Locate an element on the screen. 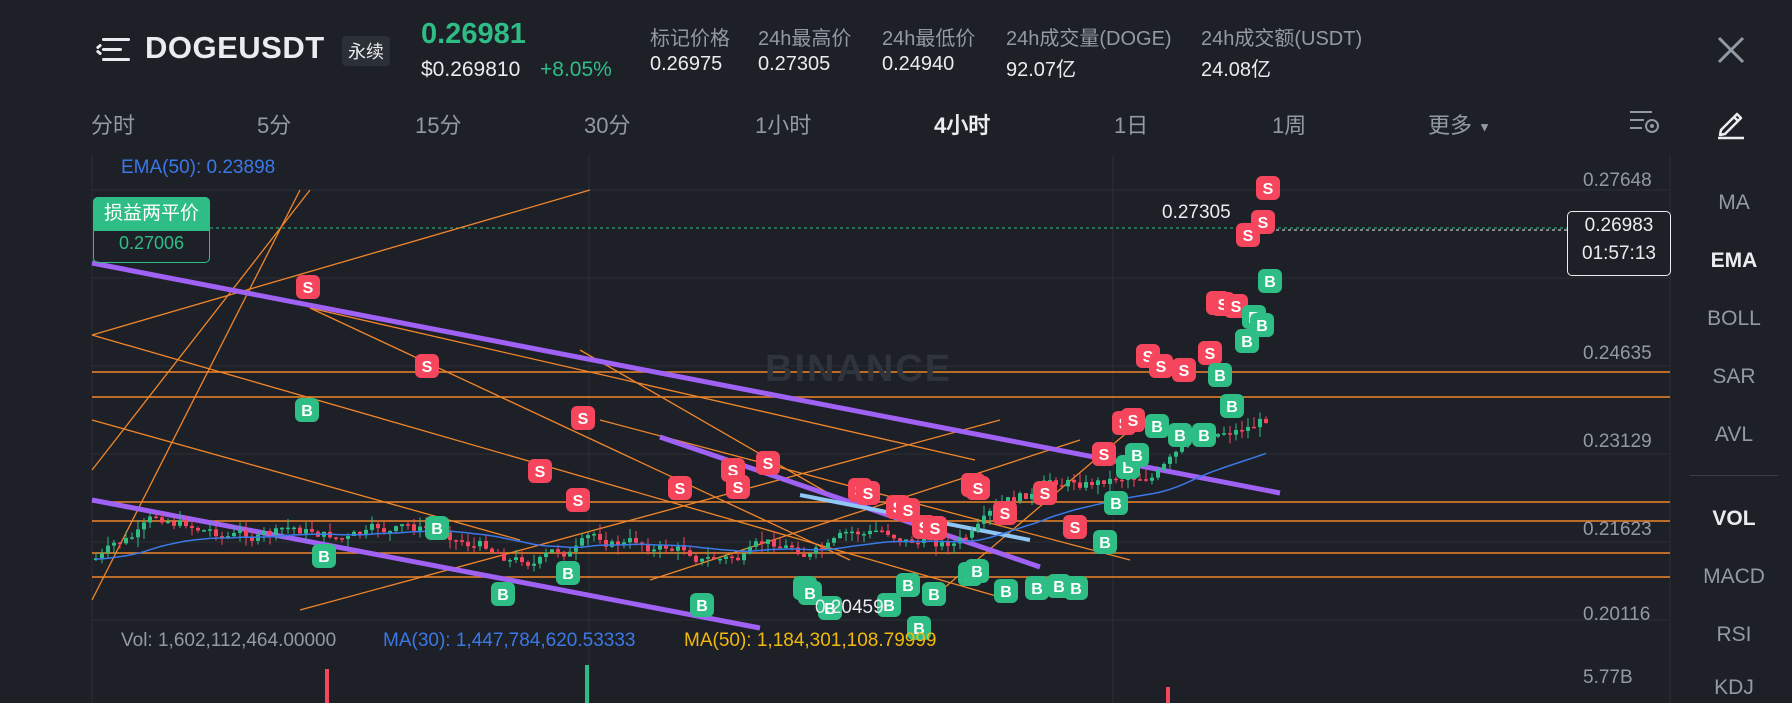 This screenshot has width=1792, height=703. breakeven-price-title: 损益两平价 is located at coordinates (151, 214).